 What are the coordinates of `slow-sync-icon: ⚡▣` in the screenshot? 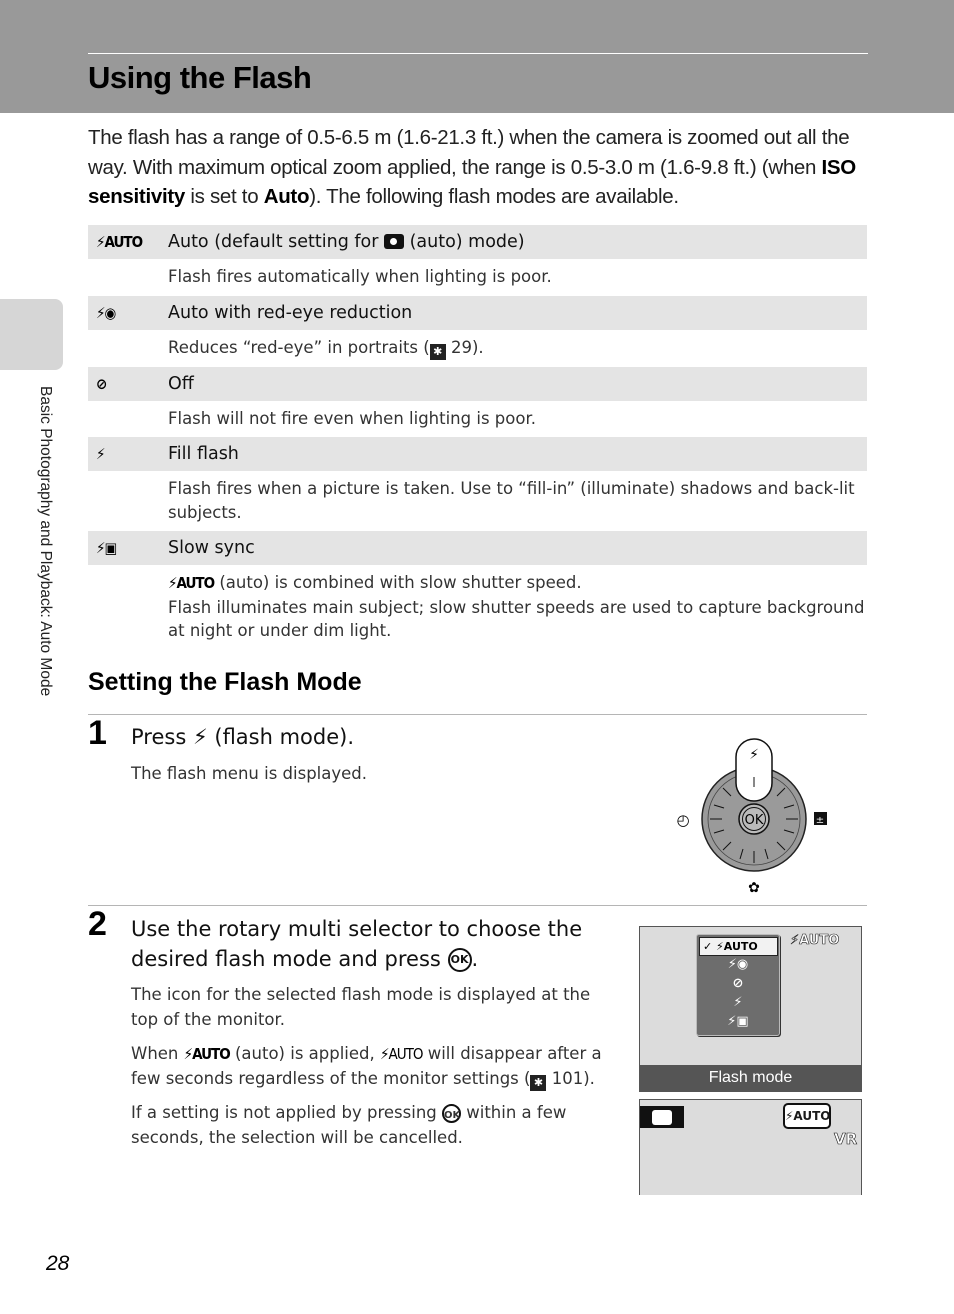 It's located at (106, 548).